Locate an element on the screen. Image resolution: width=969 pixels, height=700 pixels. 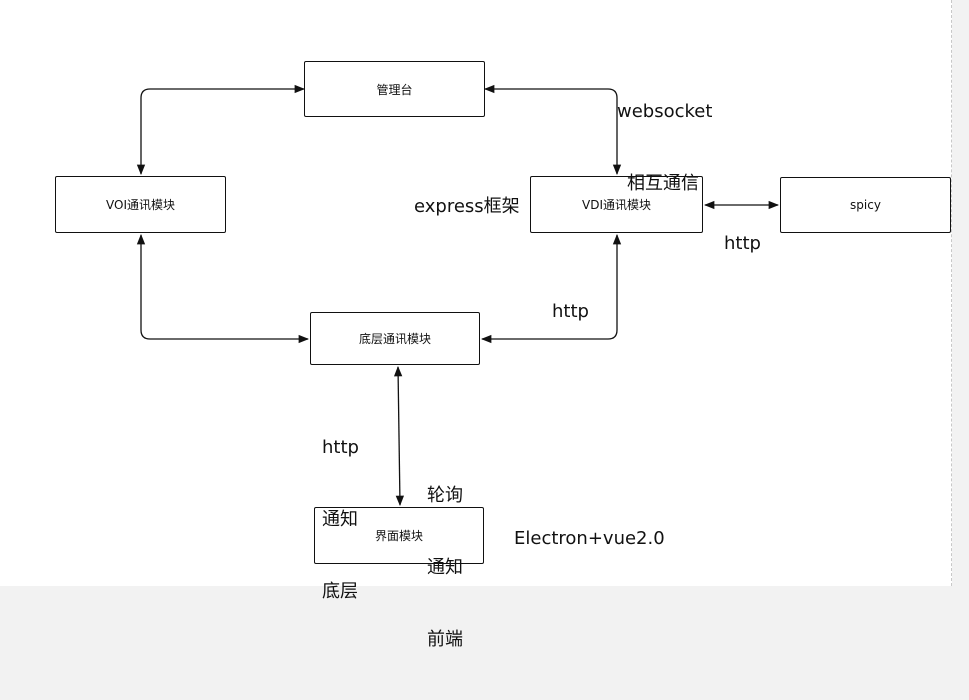
label-http-notify: http 通知 底层 is located at coordinates (340, 519).